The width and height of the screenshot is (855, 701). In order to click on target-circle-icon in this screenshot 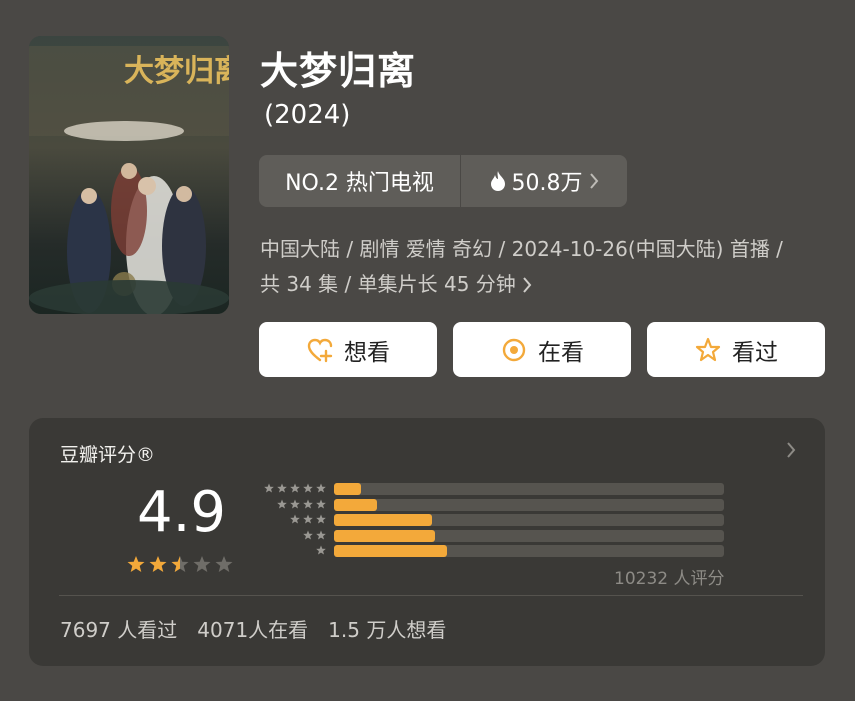, I will do `click(514, 349)`.